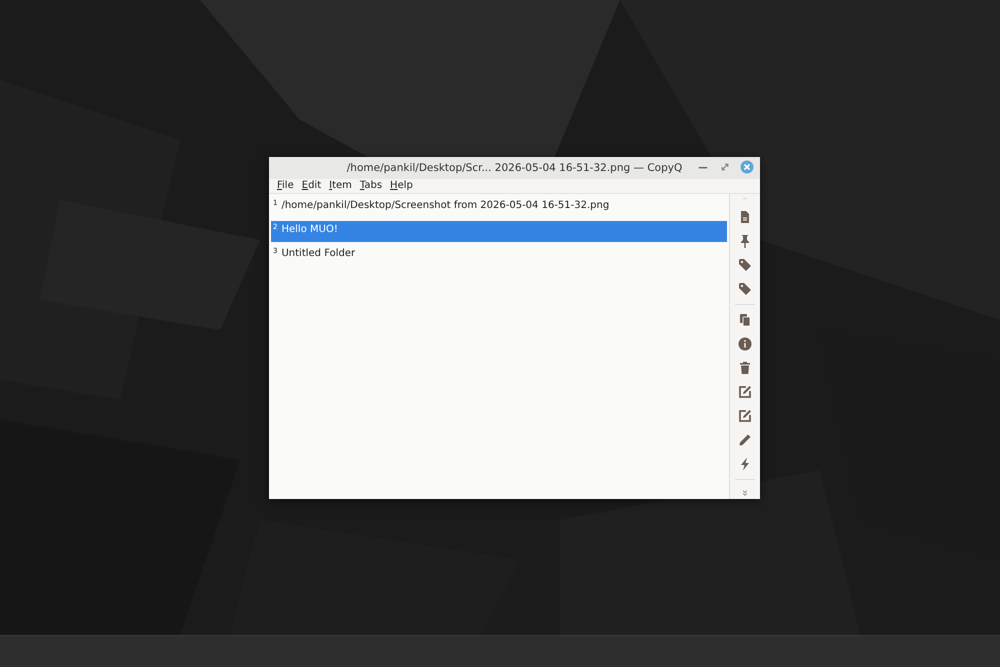 The height and width of the screenshot is (667, 1000). I want to click on item-text: /home/pankil/Desktop/Screenshot from 2026-05-04 16-51-32.png, so click(445, 206).